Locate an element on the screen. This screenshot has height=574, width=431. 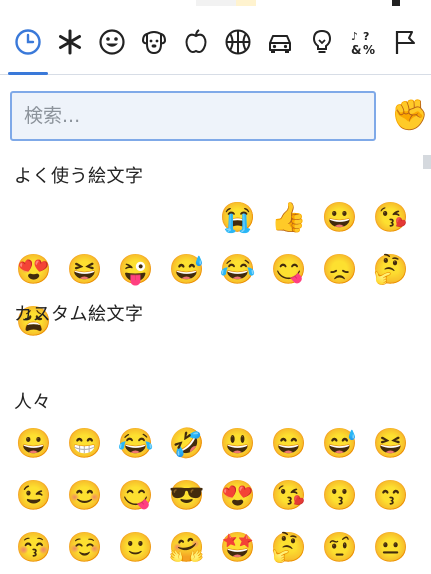
tab-recent is located at coordinates (28, 43).